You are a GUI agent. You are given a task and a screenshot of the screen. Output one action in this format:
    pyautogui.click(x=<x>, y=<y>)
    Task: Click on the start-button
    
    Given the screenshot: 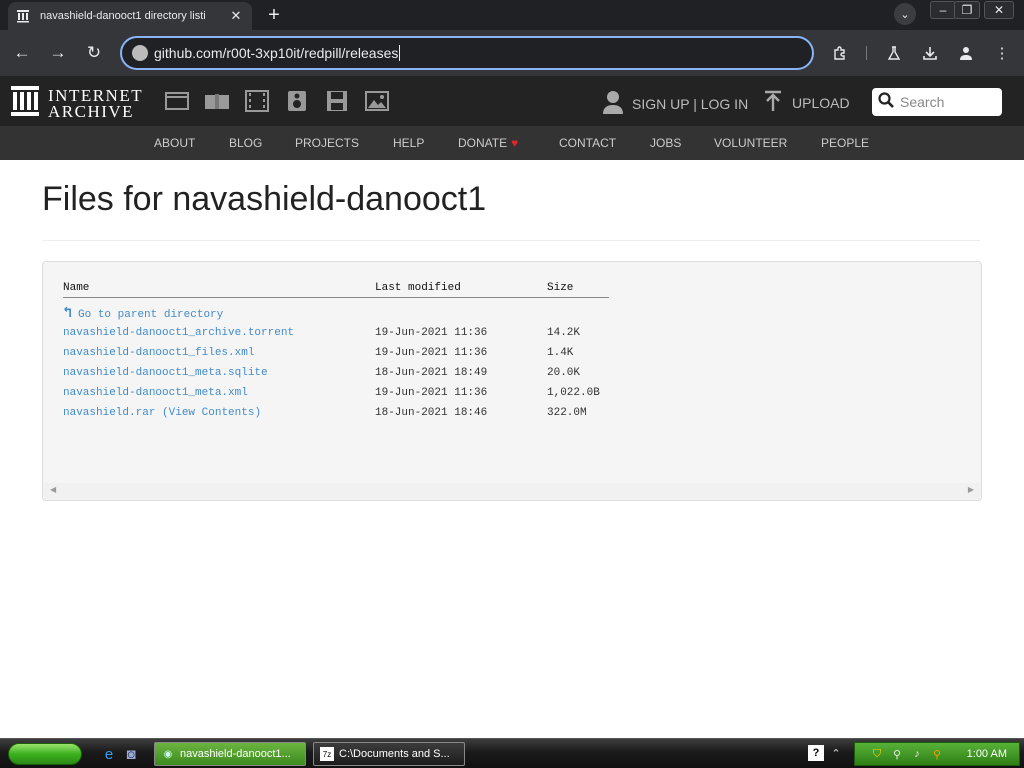 What is the action you would take?
    pyautogui.click(x=45, y=754)
    